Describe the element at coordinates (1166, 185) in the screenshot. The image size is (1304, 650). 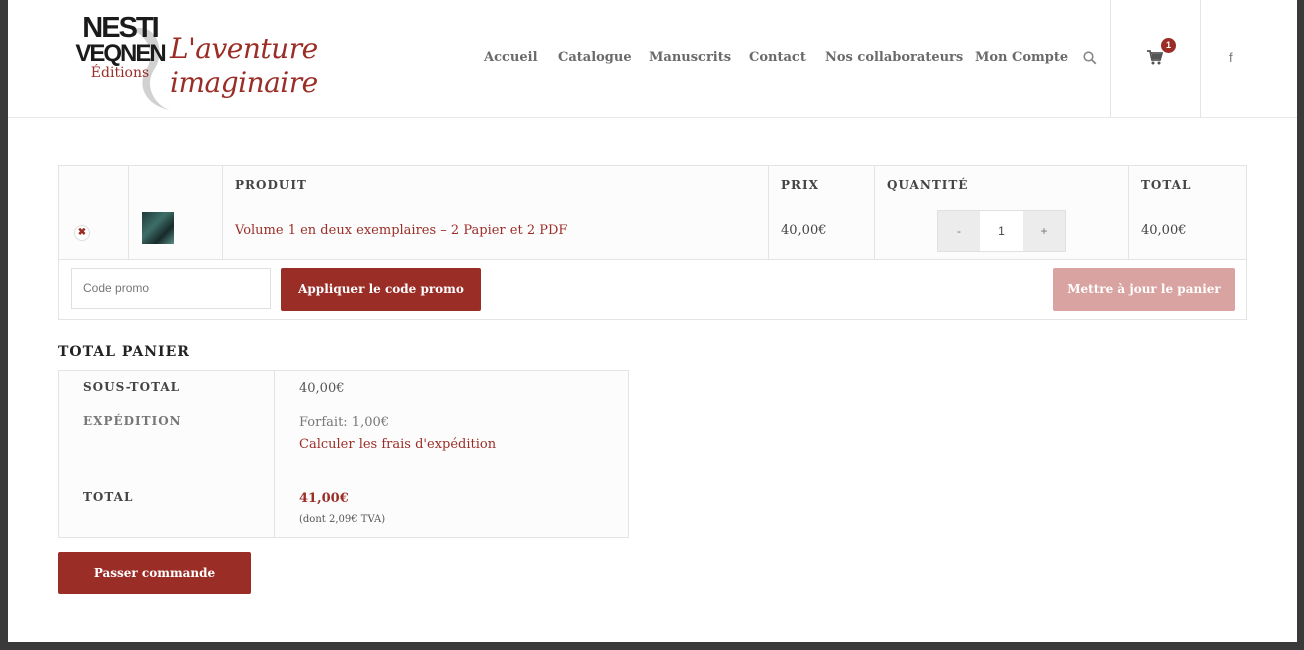
I see `header-total: TOTAL` at that location.